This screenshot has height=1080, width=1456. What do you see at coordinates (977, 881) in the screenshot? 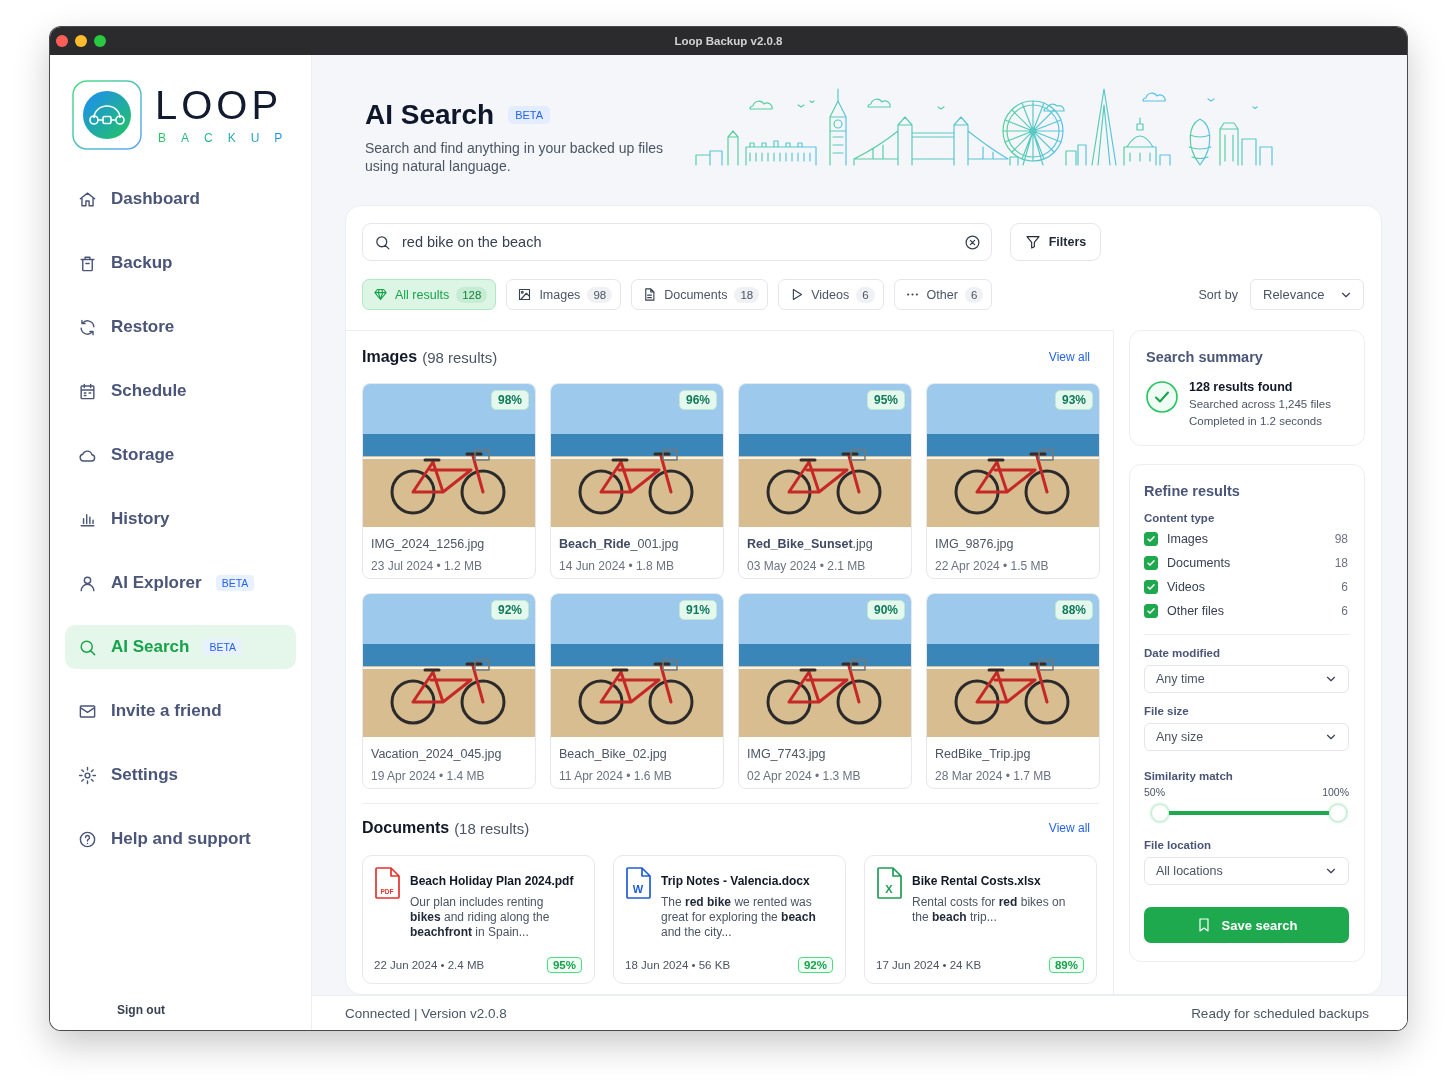
I see `document-name: Bike Rental Costs.xlsx` at bounding box center [977, 881].